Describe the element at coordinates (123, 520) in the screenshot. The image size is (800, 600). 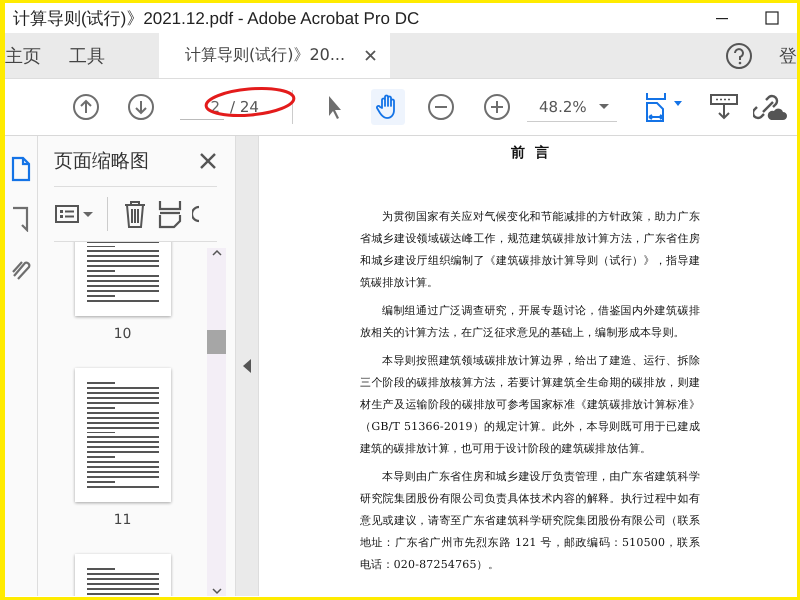
I see `page-number-label: 11` at that location.